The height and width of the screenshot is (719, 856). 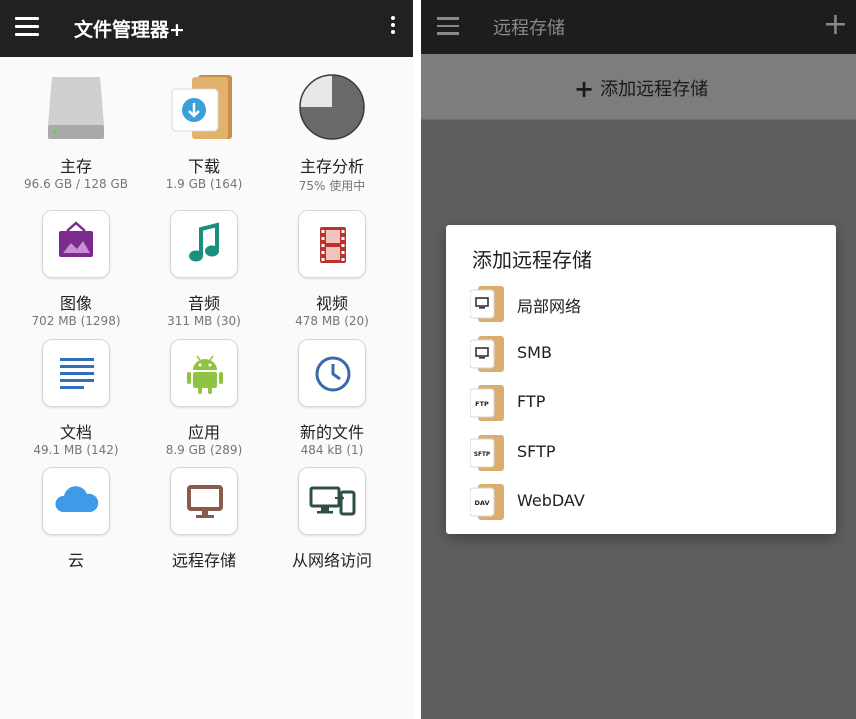 I want to click on pie-chart-icon, so click(x=332, y=107).